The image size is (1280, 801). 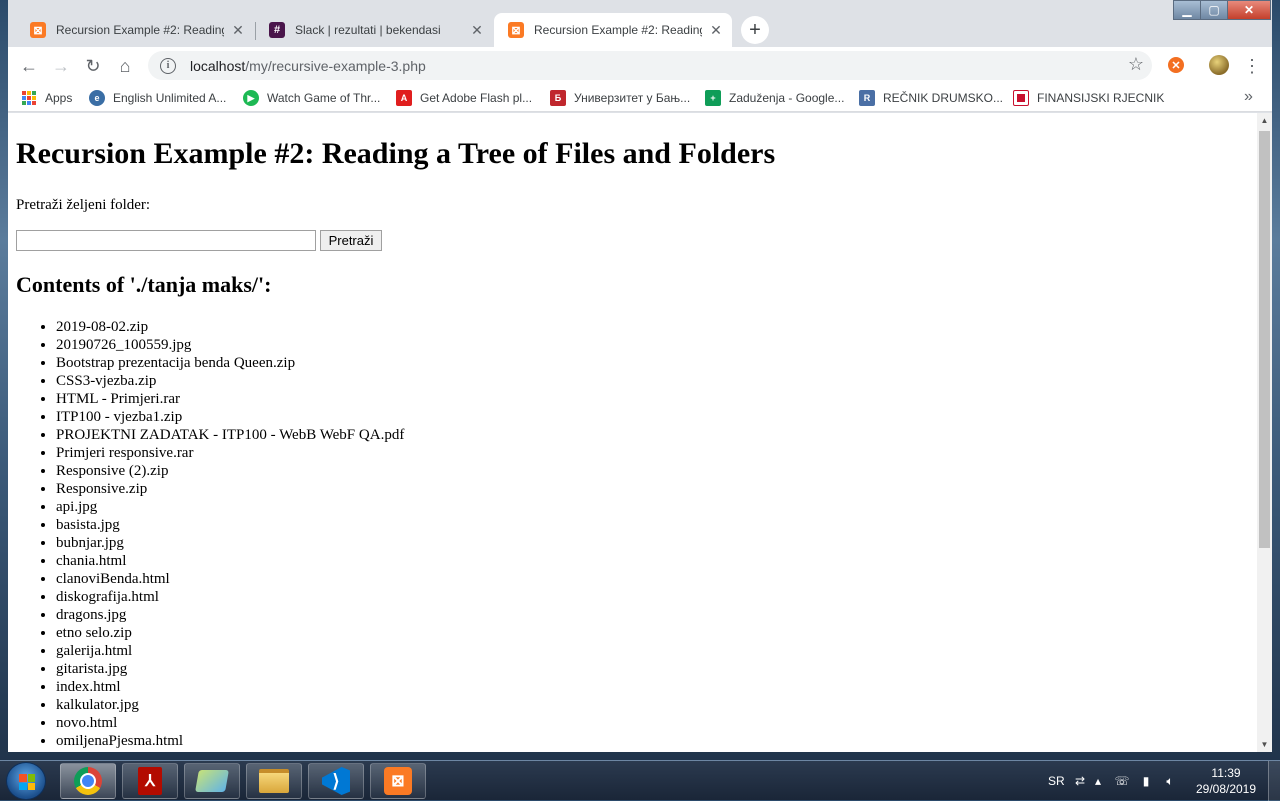 I want to click on file-list-item: kalkulator.jpg, so click(x=230, y=705).